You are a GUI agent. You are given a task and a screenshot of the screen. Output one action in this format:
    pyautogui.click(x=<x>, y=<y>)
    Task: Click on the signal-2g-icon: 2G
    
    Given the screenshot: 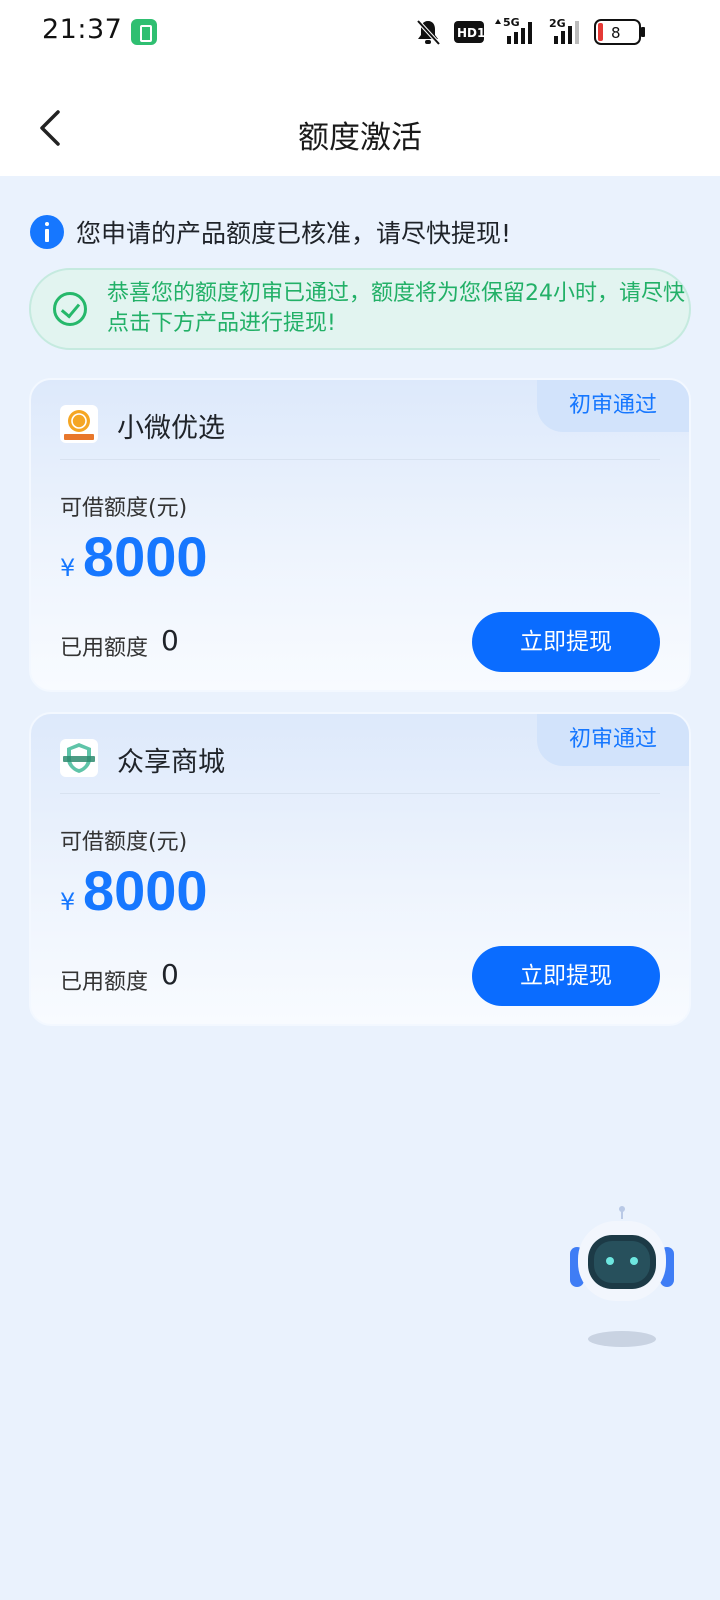 What is the action you would take?
    pyautogui.click(x=564, y=30)
    